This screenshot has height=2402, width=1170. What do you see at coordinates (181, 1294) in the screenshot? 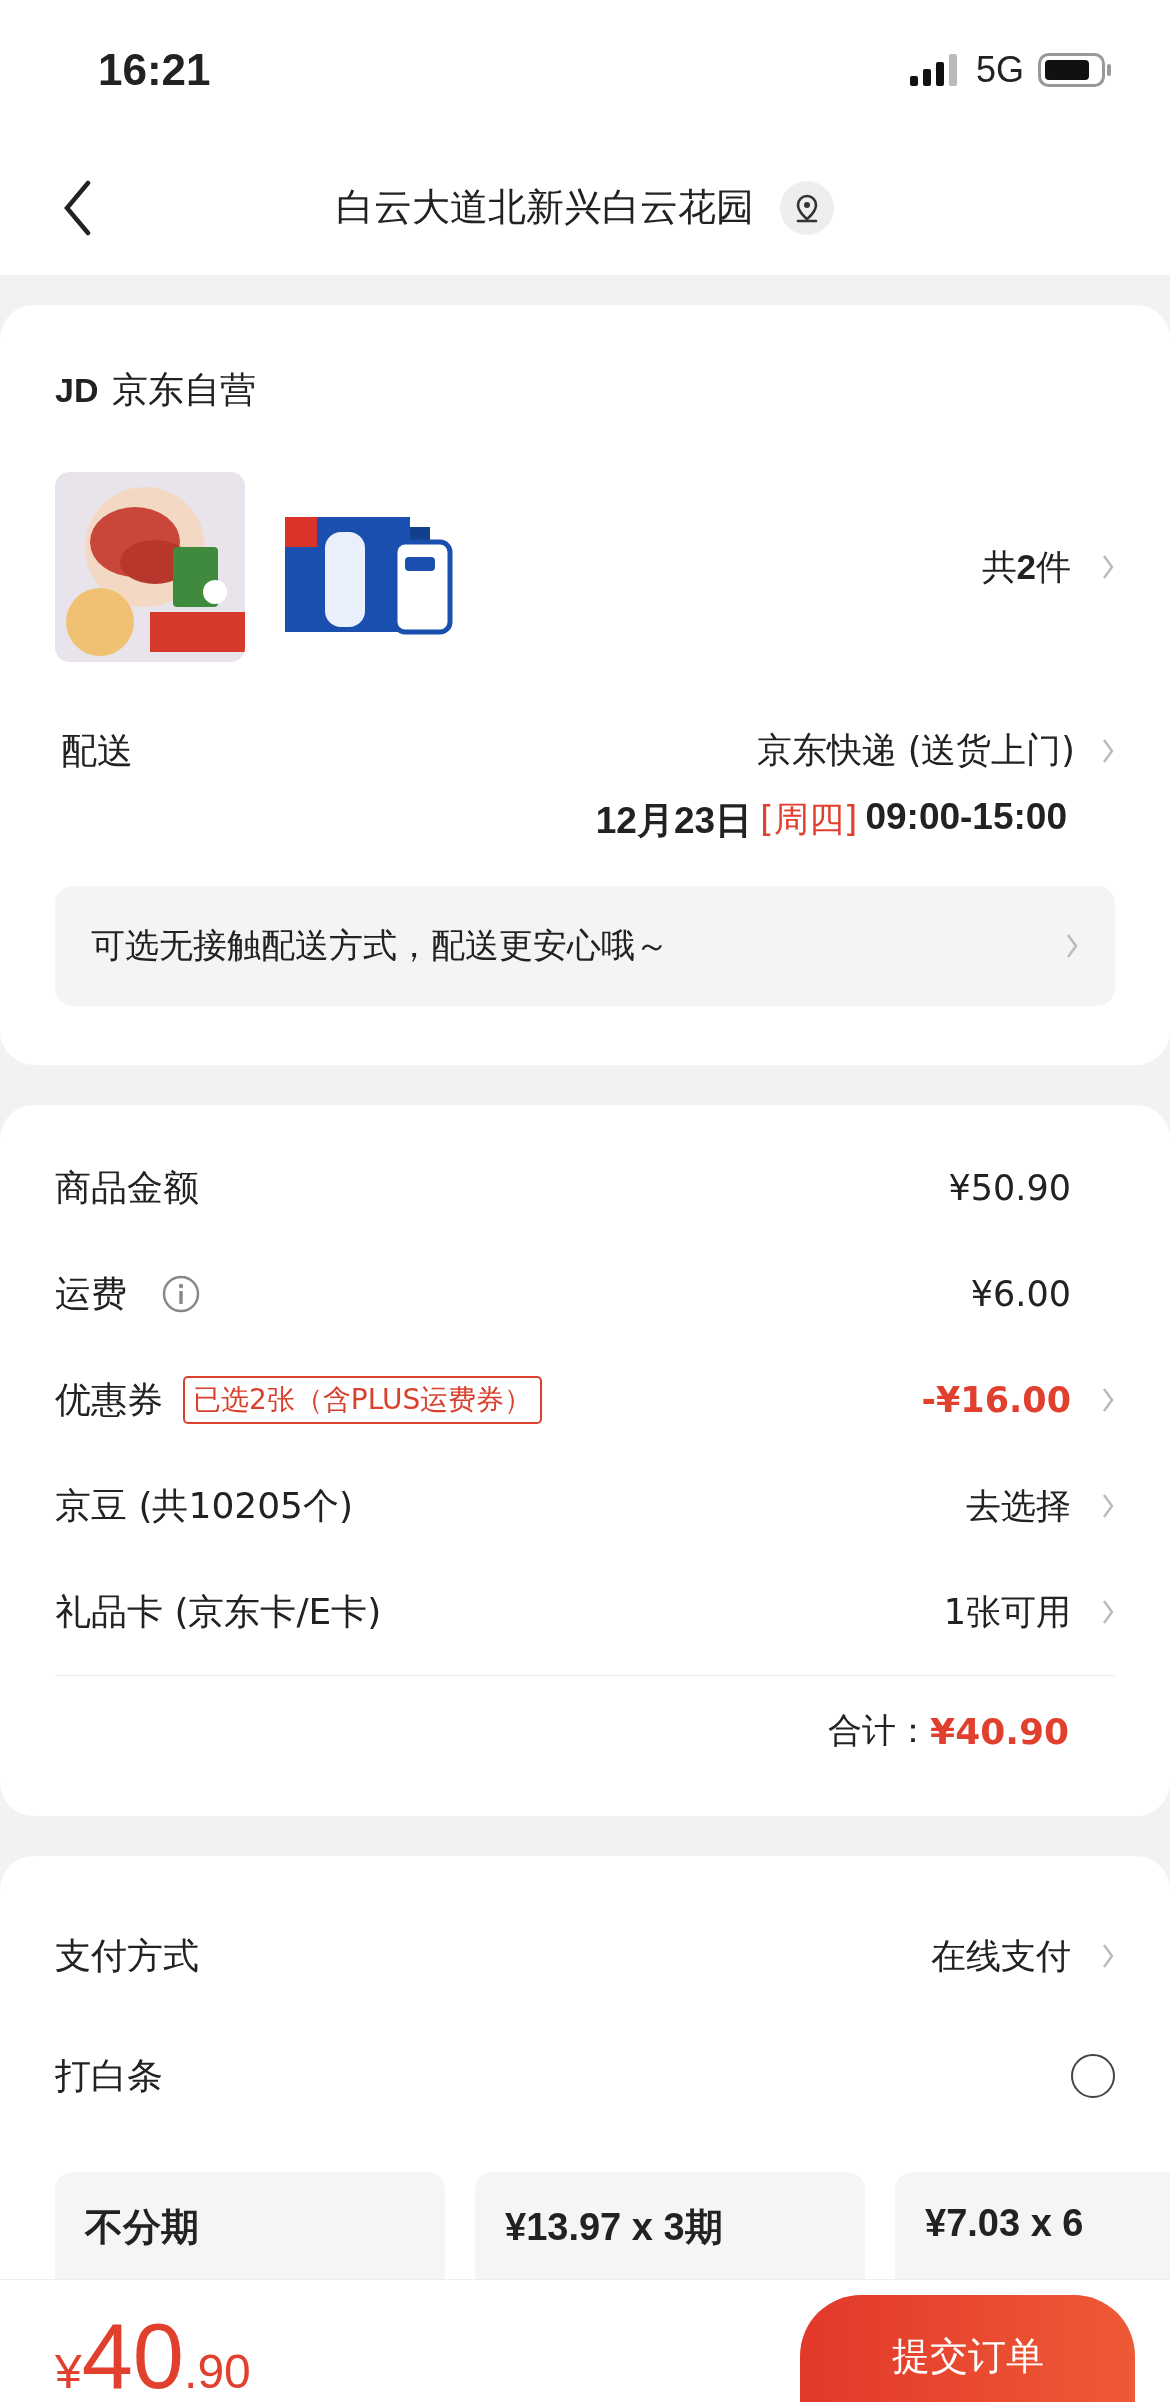
I see `info-icon` at bounding box center [181, 1294].